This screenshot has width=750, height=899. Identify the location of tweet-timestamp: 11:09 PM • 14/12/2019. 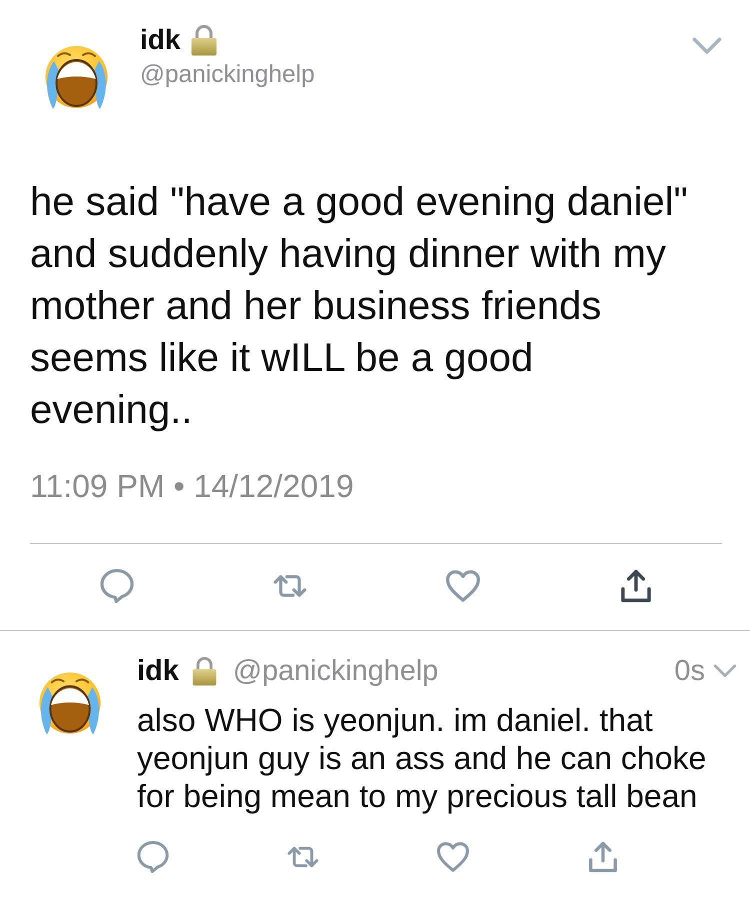
(192, 486).